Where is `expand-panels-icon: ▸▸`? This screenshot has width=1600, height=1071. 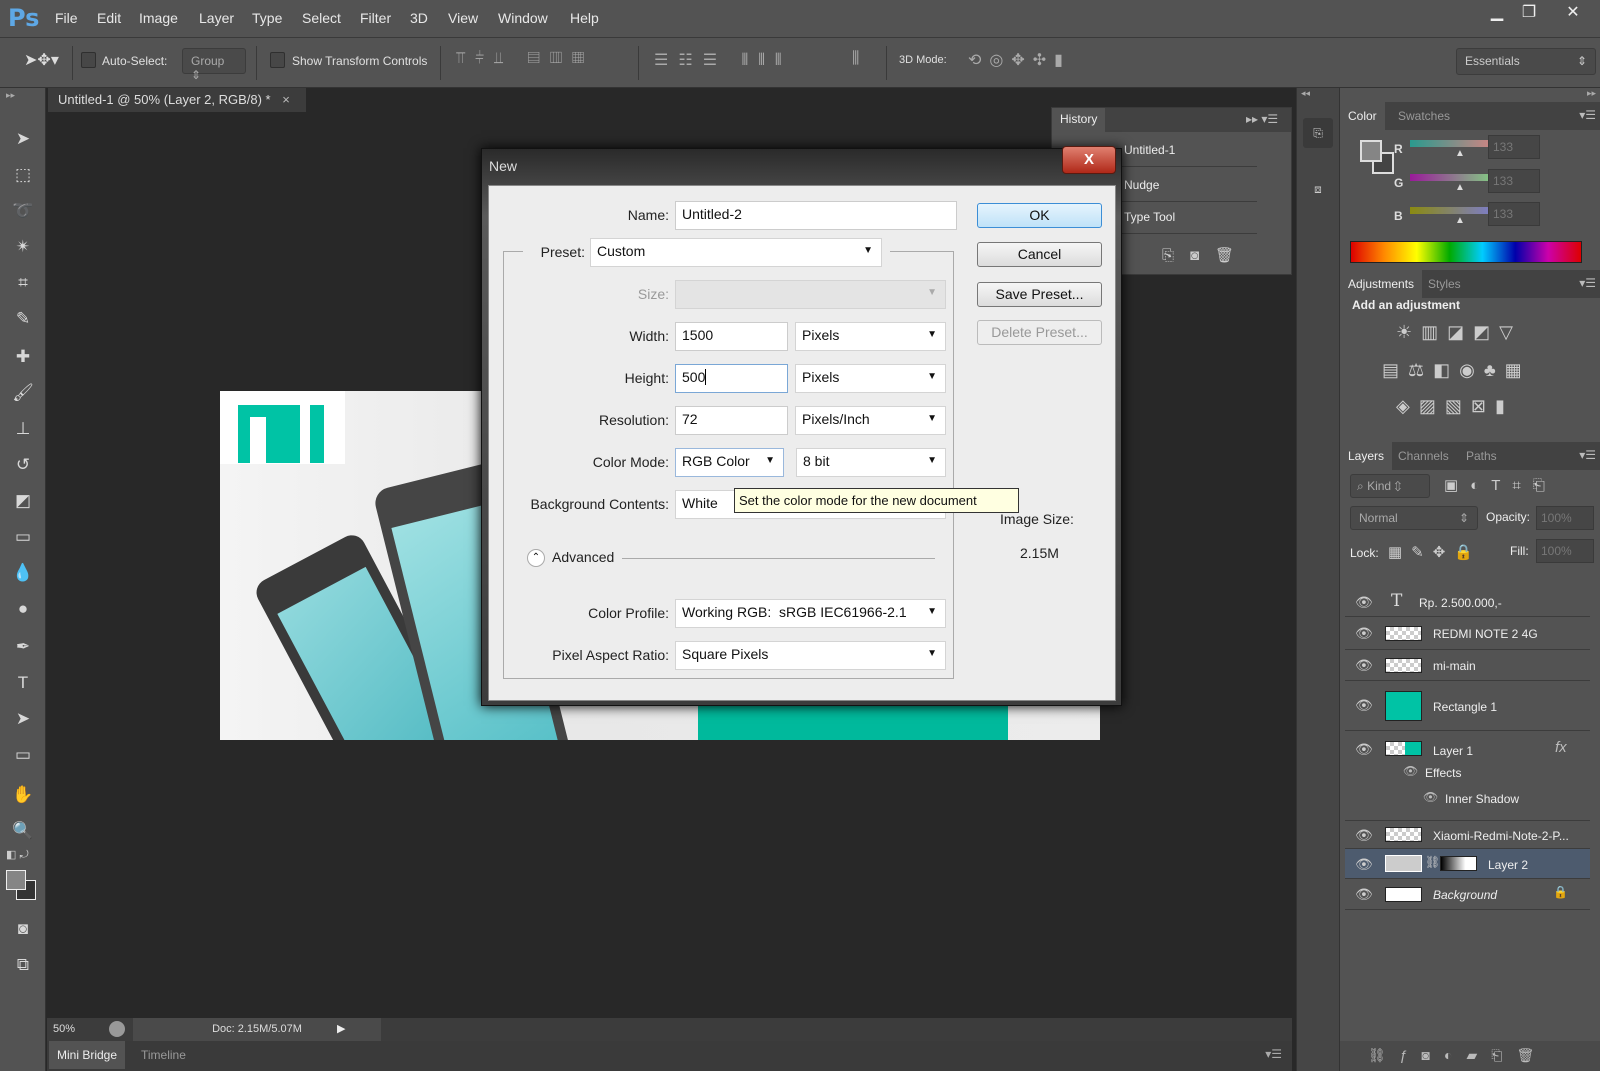
expand-panels-icon: ▸▸ is located at coordinates (1591, 93).